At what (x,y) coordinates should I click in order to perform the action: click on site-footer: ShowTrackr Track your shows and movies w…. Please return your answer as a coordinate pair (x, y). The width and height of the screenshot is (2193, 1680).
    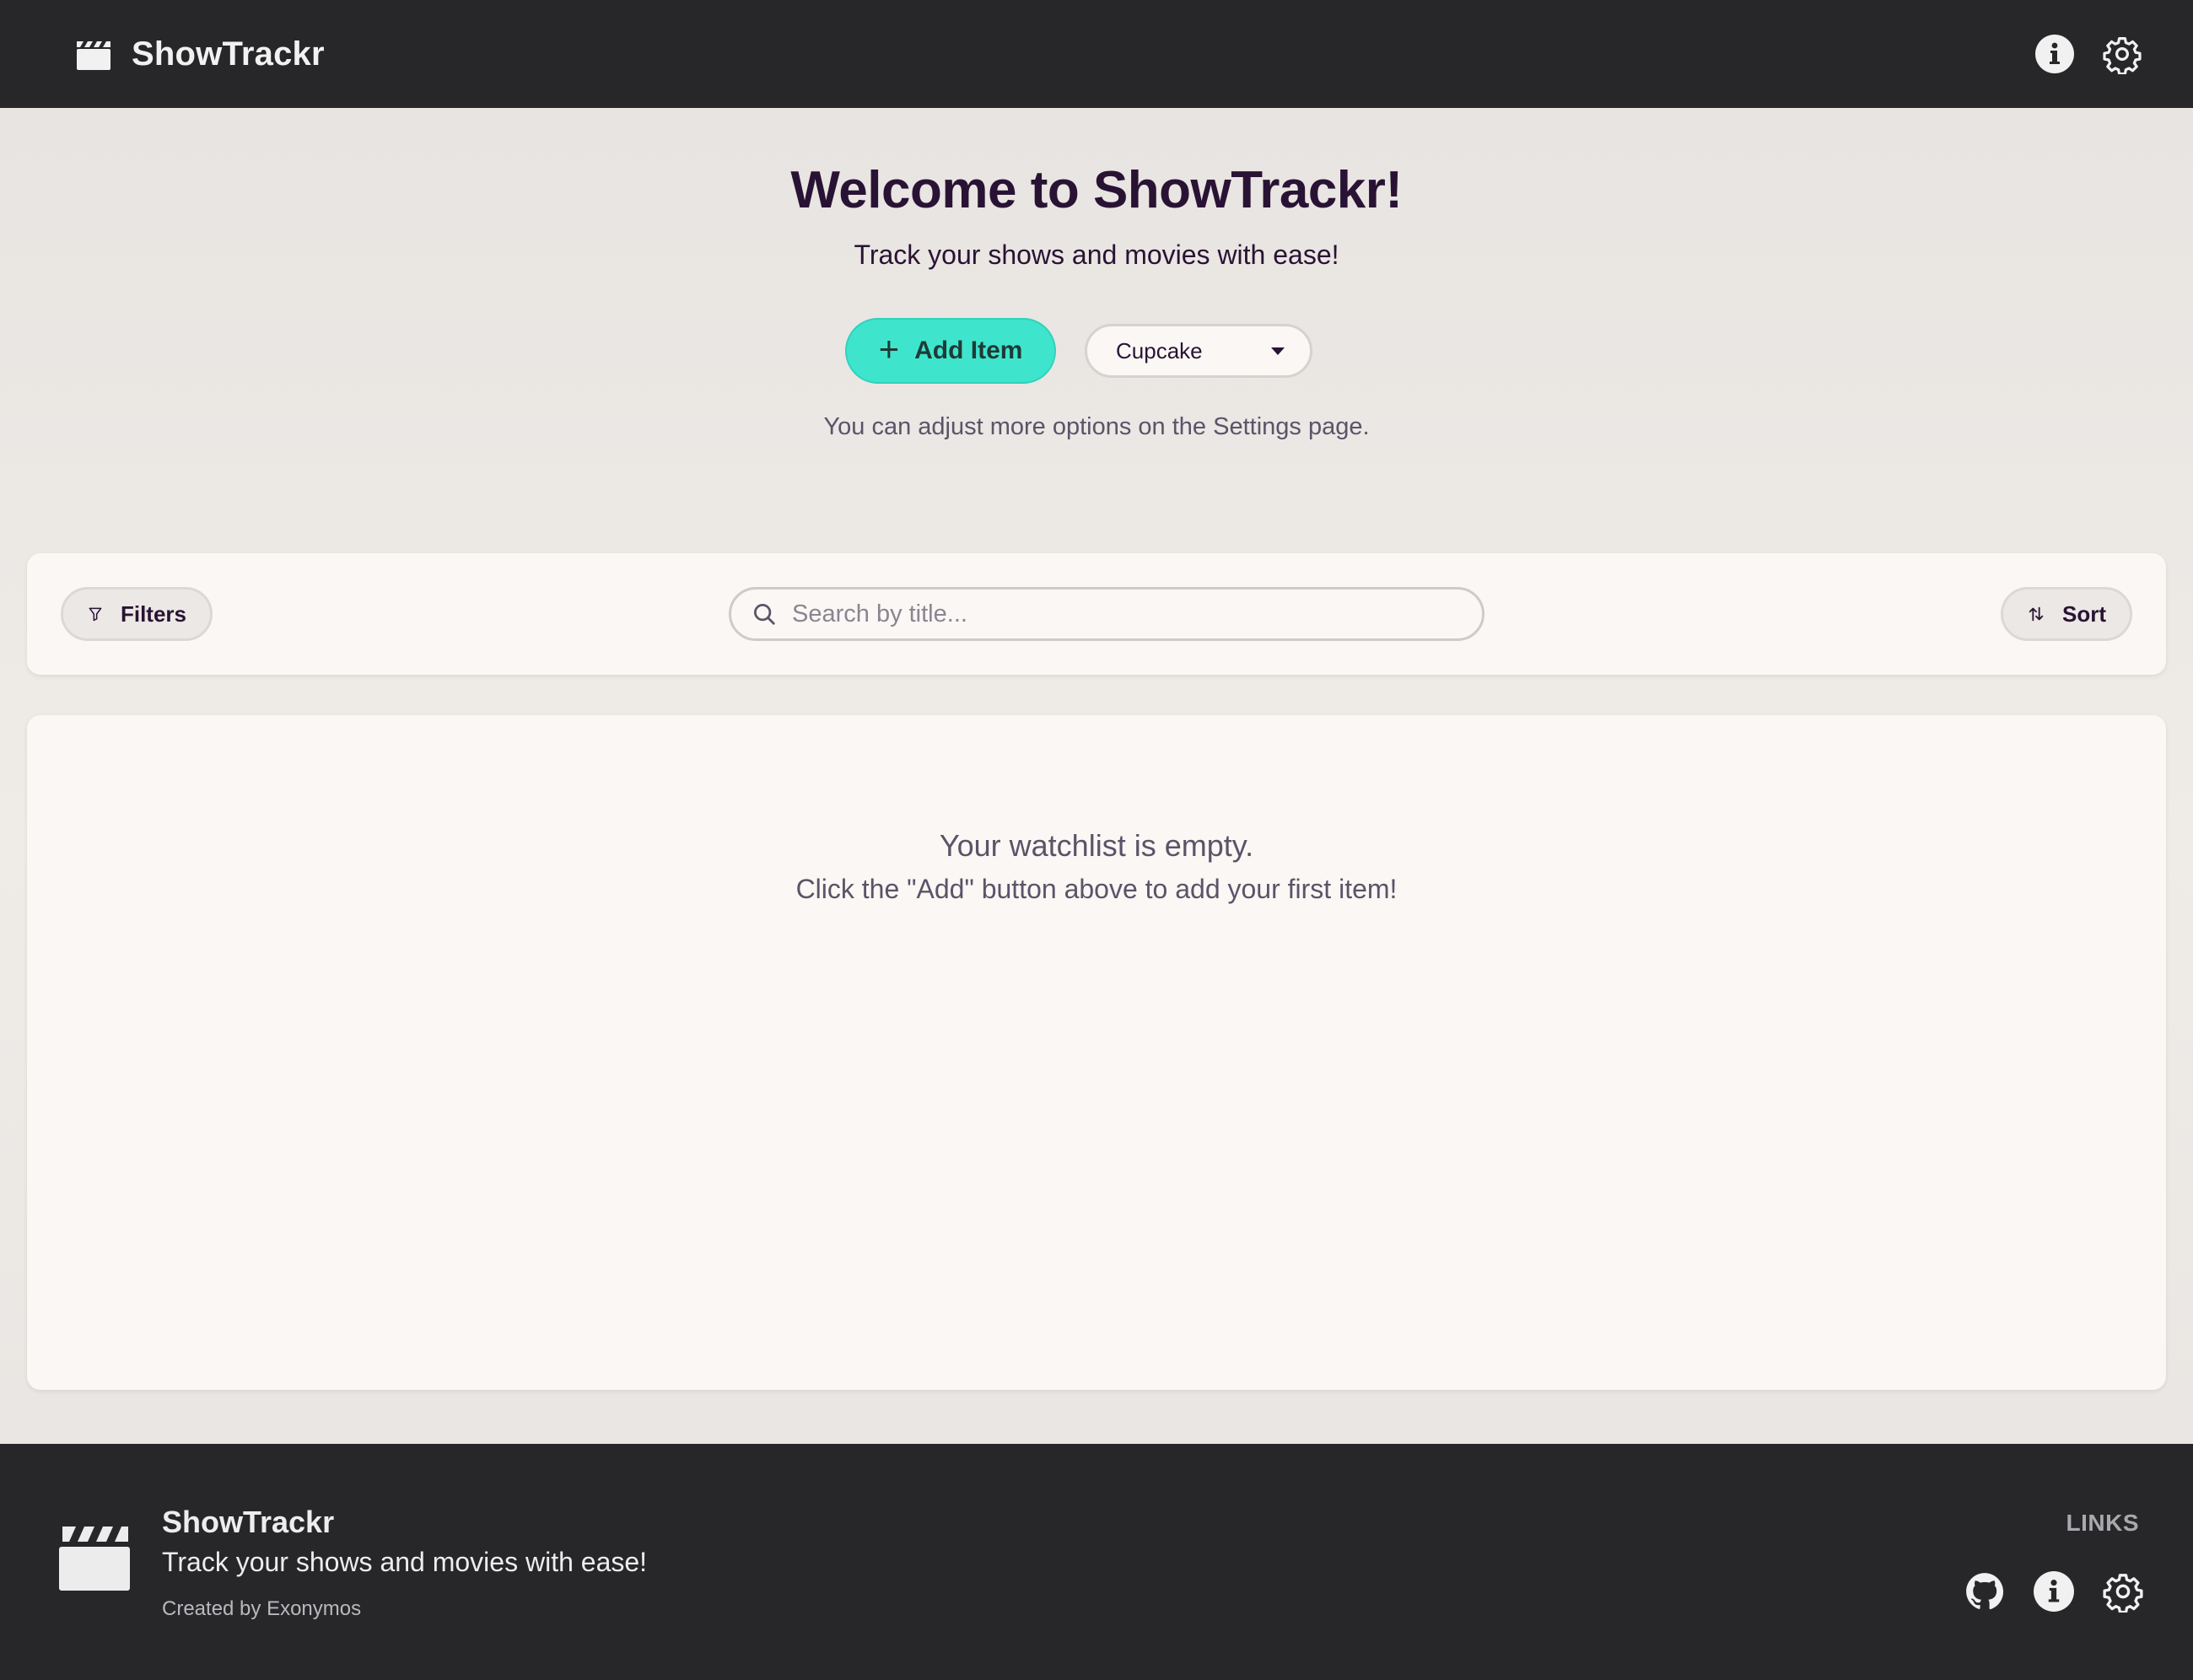
    Looking at the image, I should click on (1096, 1562).